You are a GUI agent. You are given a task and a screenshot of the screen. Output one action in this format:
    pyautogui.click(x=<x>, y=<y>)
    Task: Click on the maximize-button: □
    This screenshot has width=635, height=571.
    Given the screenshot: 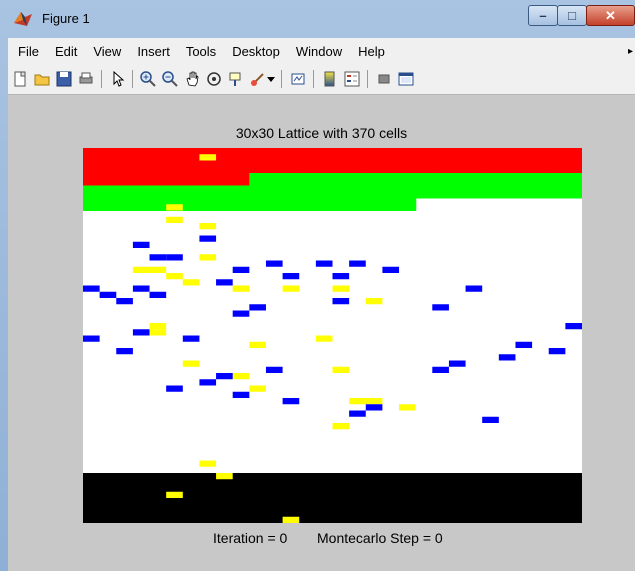 What is the action you would take?
    pyautogui.click(x=572, y=15)
    